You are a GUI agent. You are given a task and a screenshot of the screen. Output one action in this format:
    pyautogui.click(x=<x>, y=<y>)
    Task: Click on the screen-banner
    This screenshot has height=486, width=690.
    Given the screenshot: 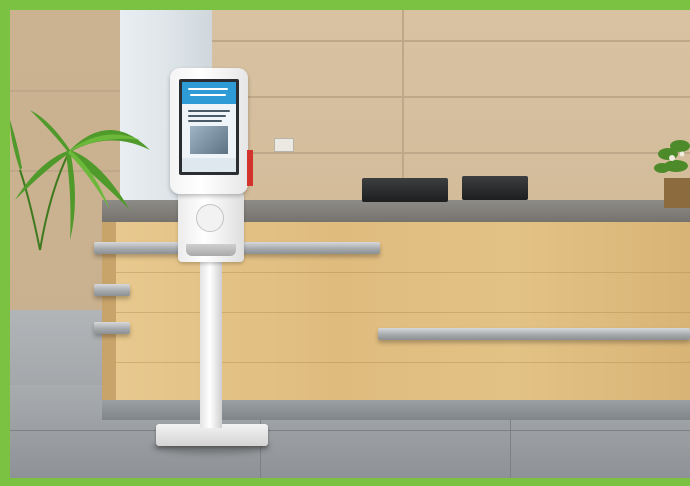 What is the action you would take?
    pyautogui.click(x=209, y=93)
    